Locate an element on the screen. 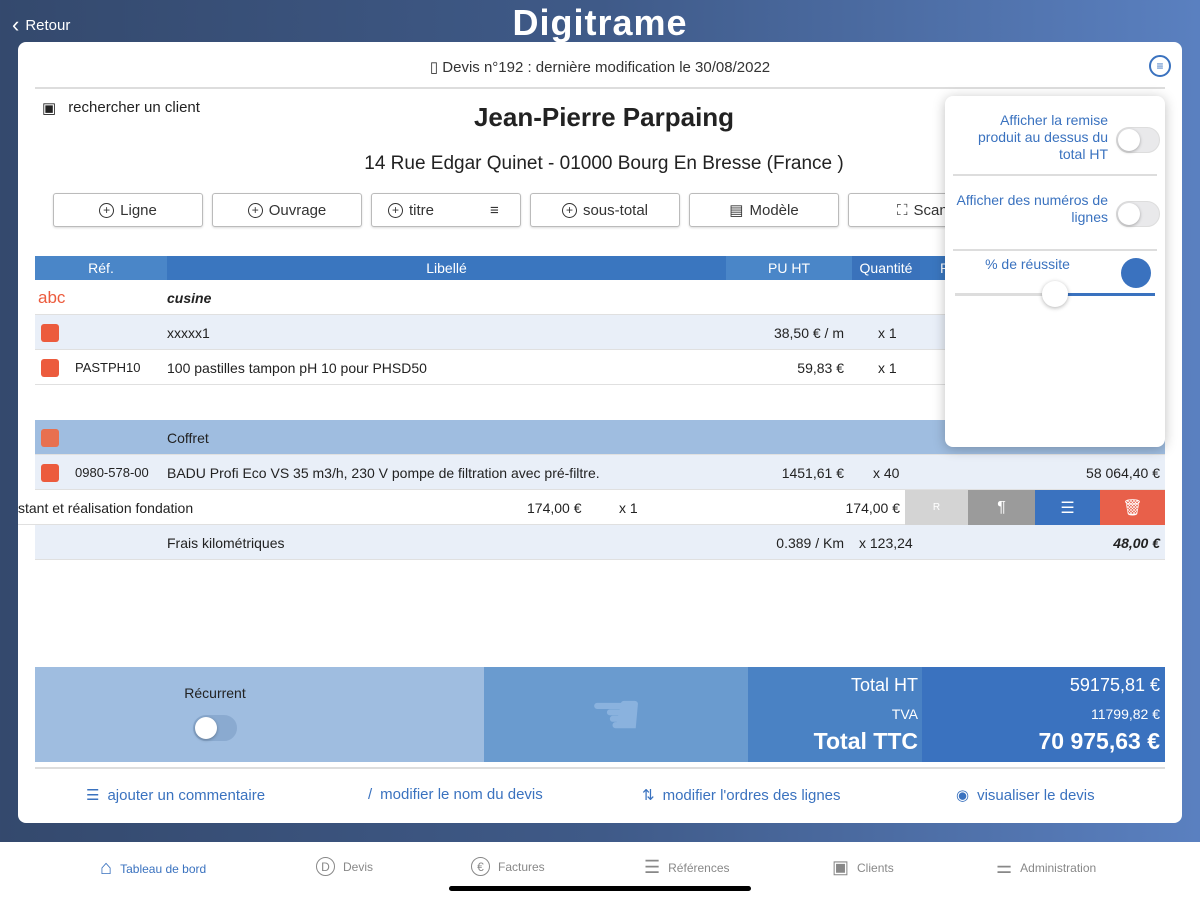  remise-toggle is located at coordinates (1138, 140).